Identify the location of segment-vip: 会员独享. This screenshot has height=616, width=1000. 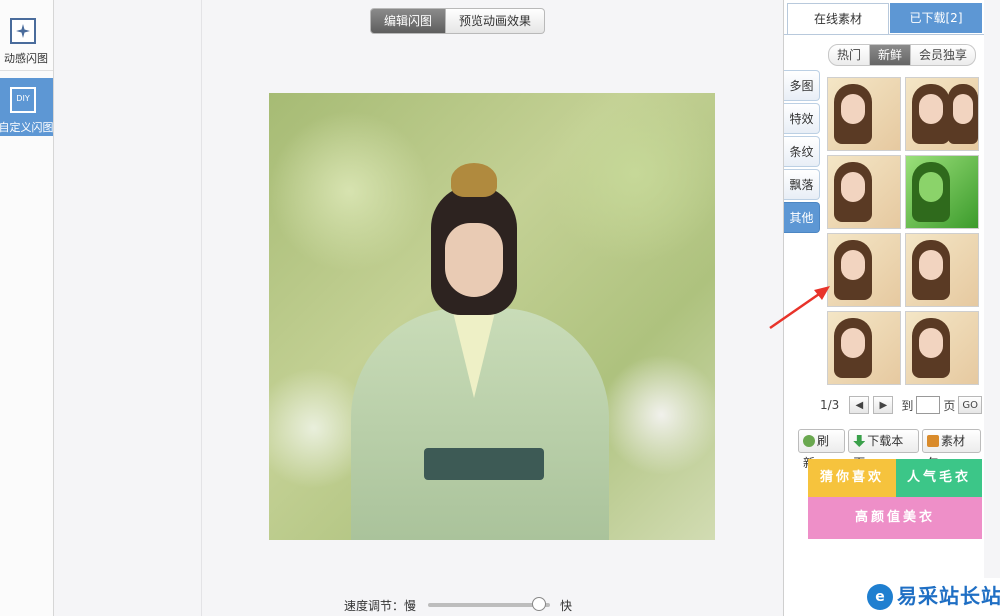
(944, 55).